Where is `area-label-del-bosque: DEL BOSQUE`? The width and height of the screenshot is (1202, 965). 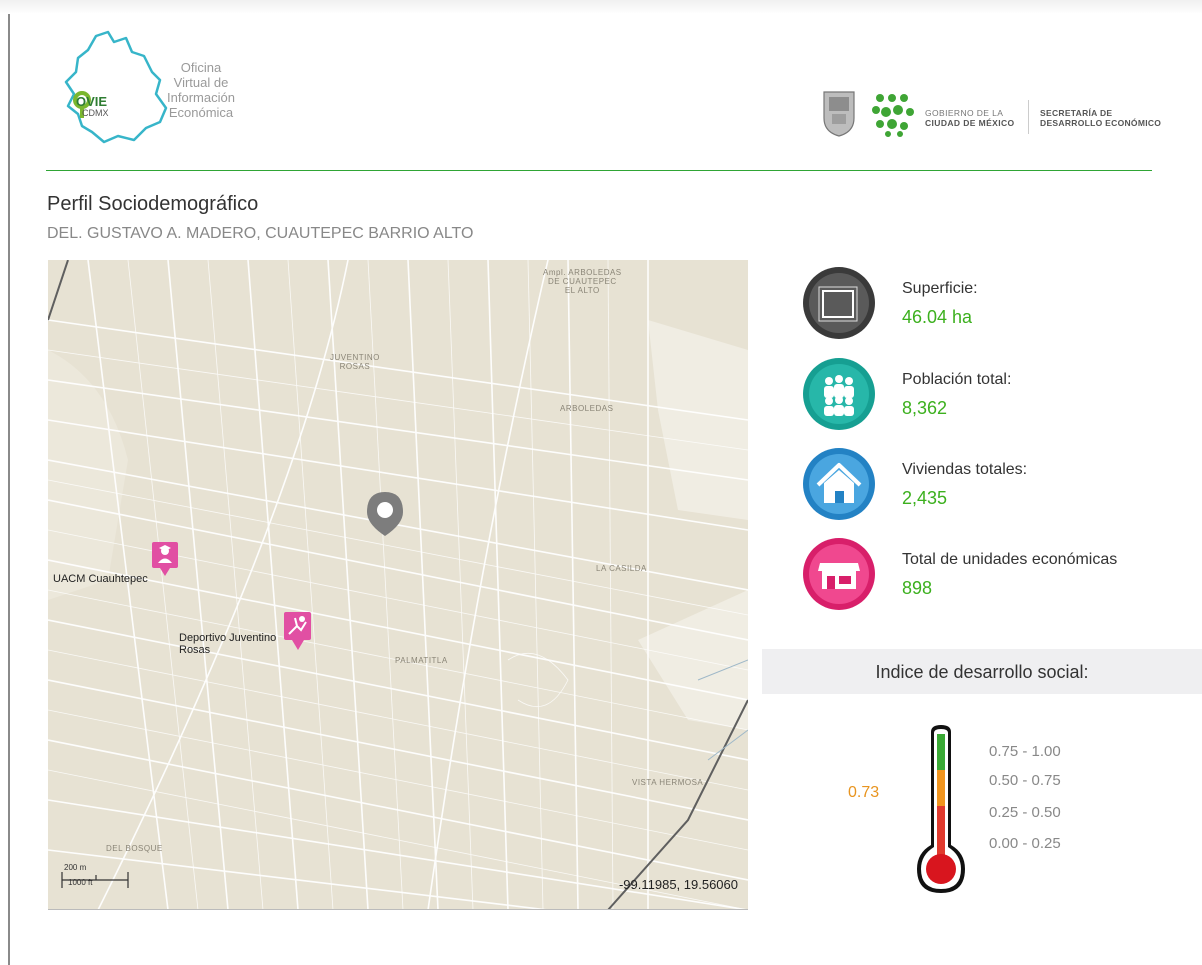
area-label-del-bosque: DEL BOSQUE is located at coordinates (134, 848).